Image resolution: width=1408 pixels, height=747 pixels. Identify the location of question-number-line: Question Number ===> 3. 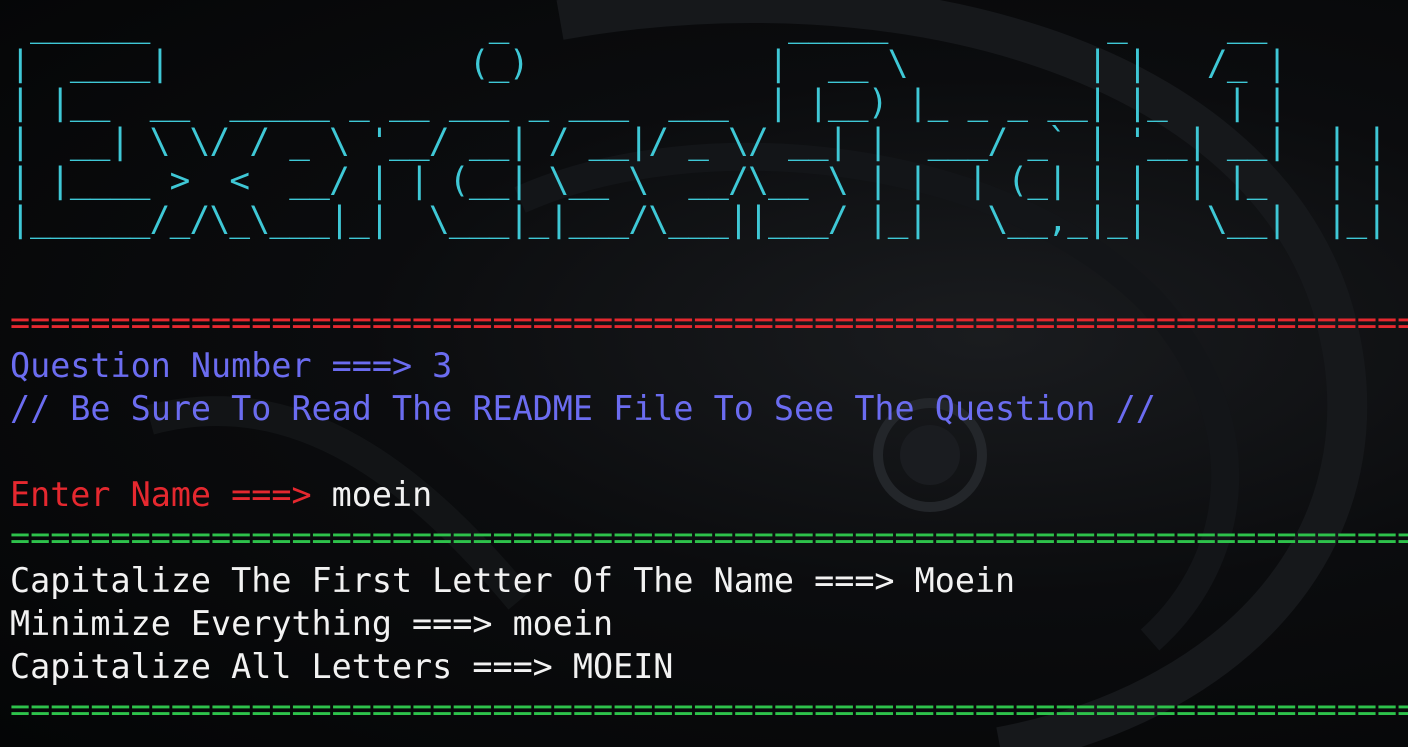
(231, 365).